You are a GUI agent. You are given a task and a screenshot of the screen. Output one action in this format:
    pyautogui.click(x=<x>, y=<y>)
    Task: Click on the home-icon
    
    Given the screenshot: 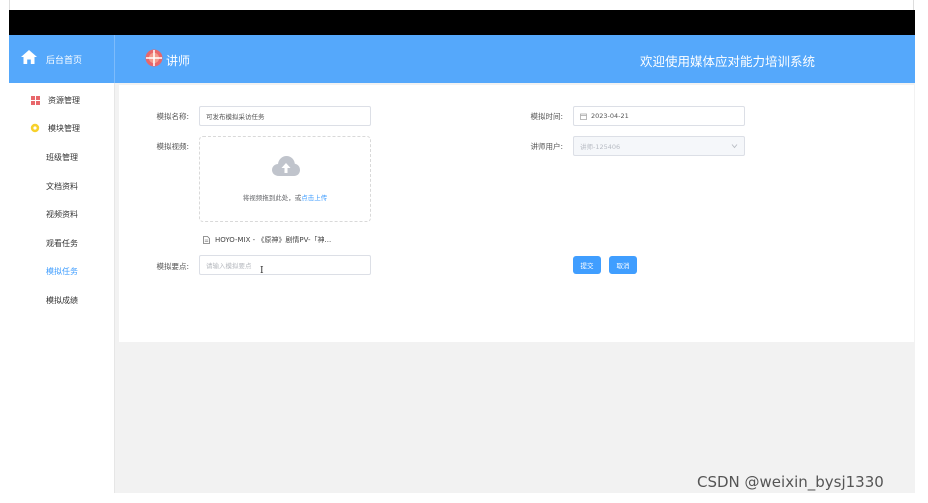 What is the action you would take?
    pyautogui.click(x=29, y=59)
    